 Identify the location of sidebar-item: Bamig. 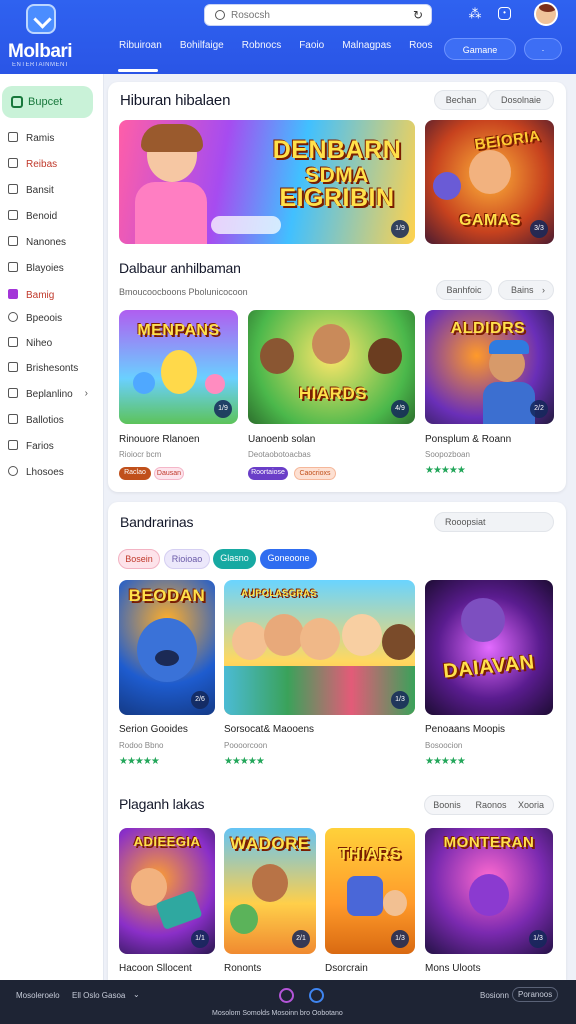
(31, 297).